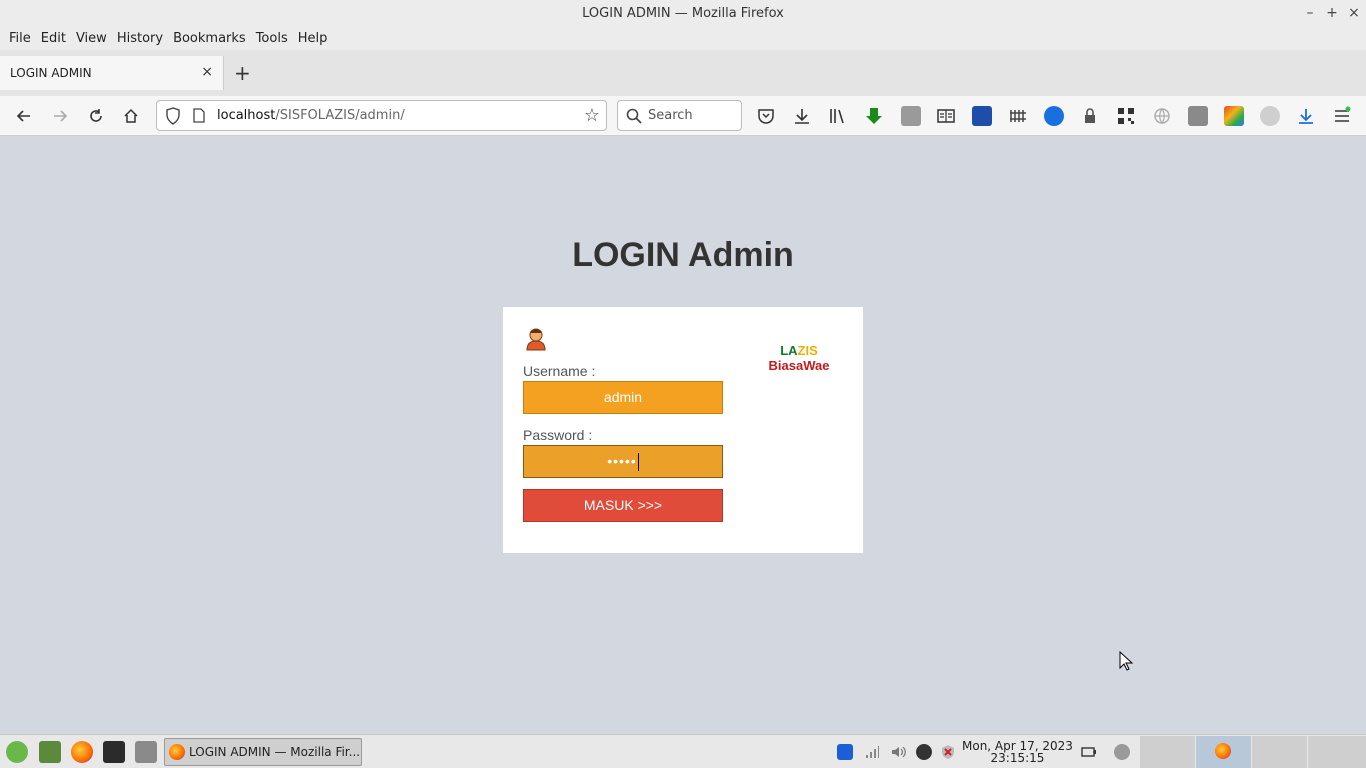 The width and height of the screenshot is (1366, 768). I want to click on menu-file: File, so click(20, 38).